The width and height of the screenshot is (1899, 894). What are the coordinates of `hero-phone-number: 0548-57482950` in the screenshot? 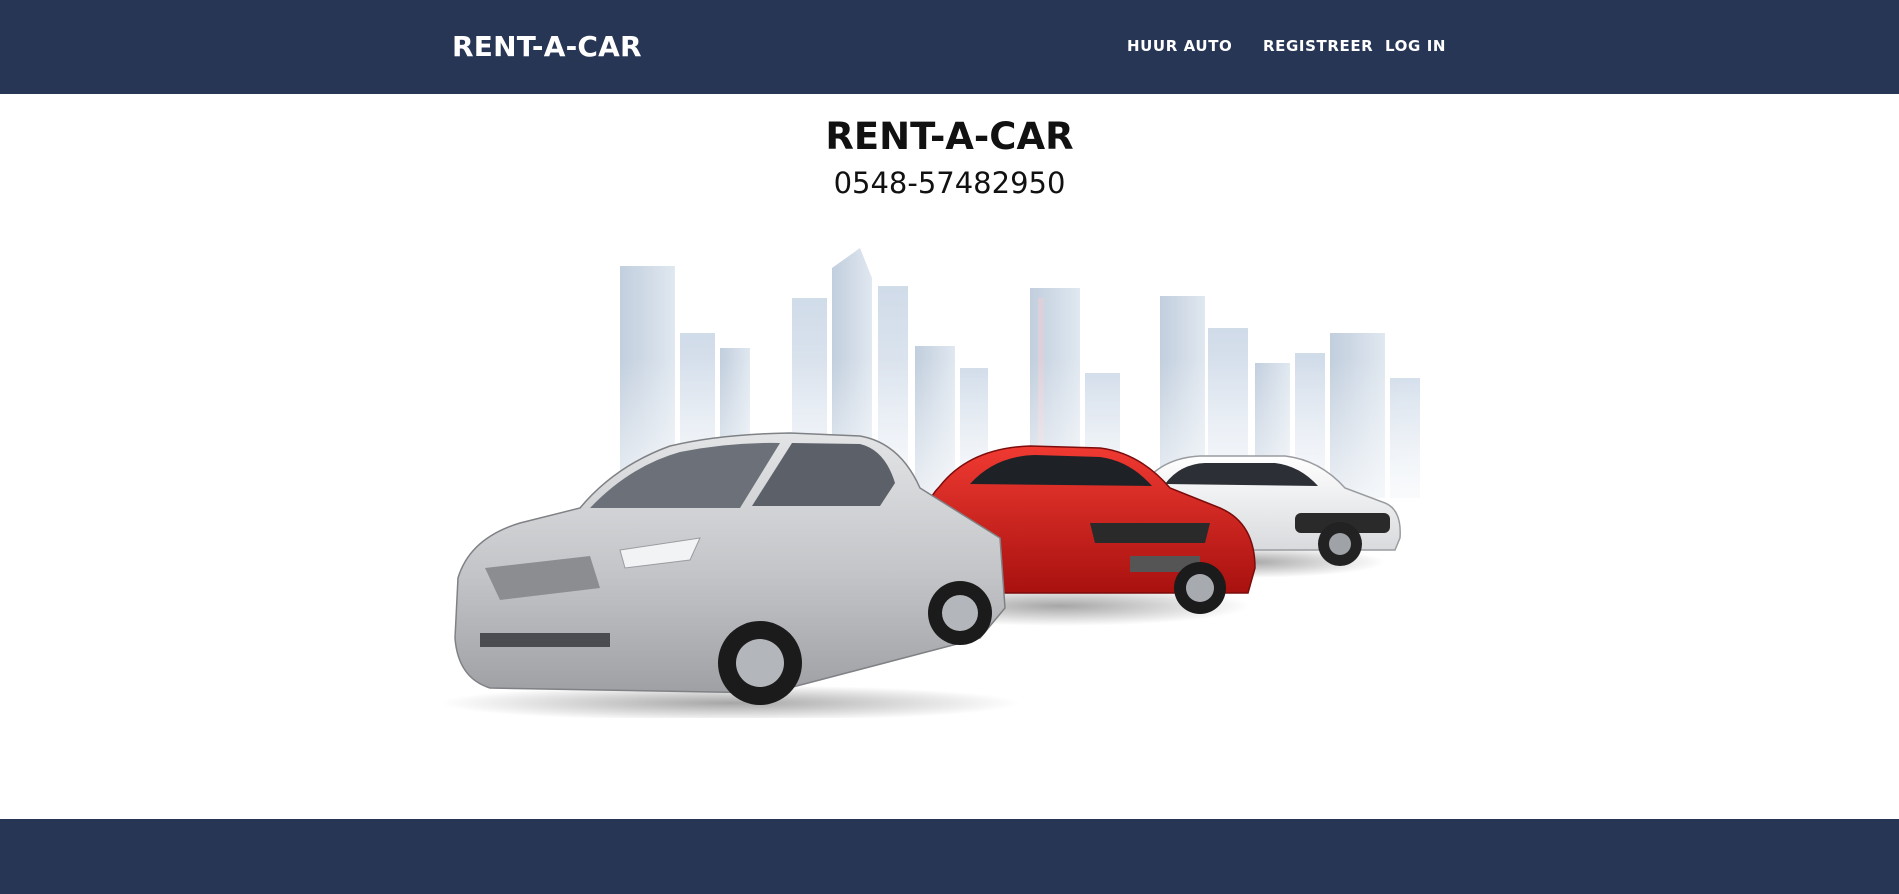 It's located at (949, 183).